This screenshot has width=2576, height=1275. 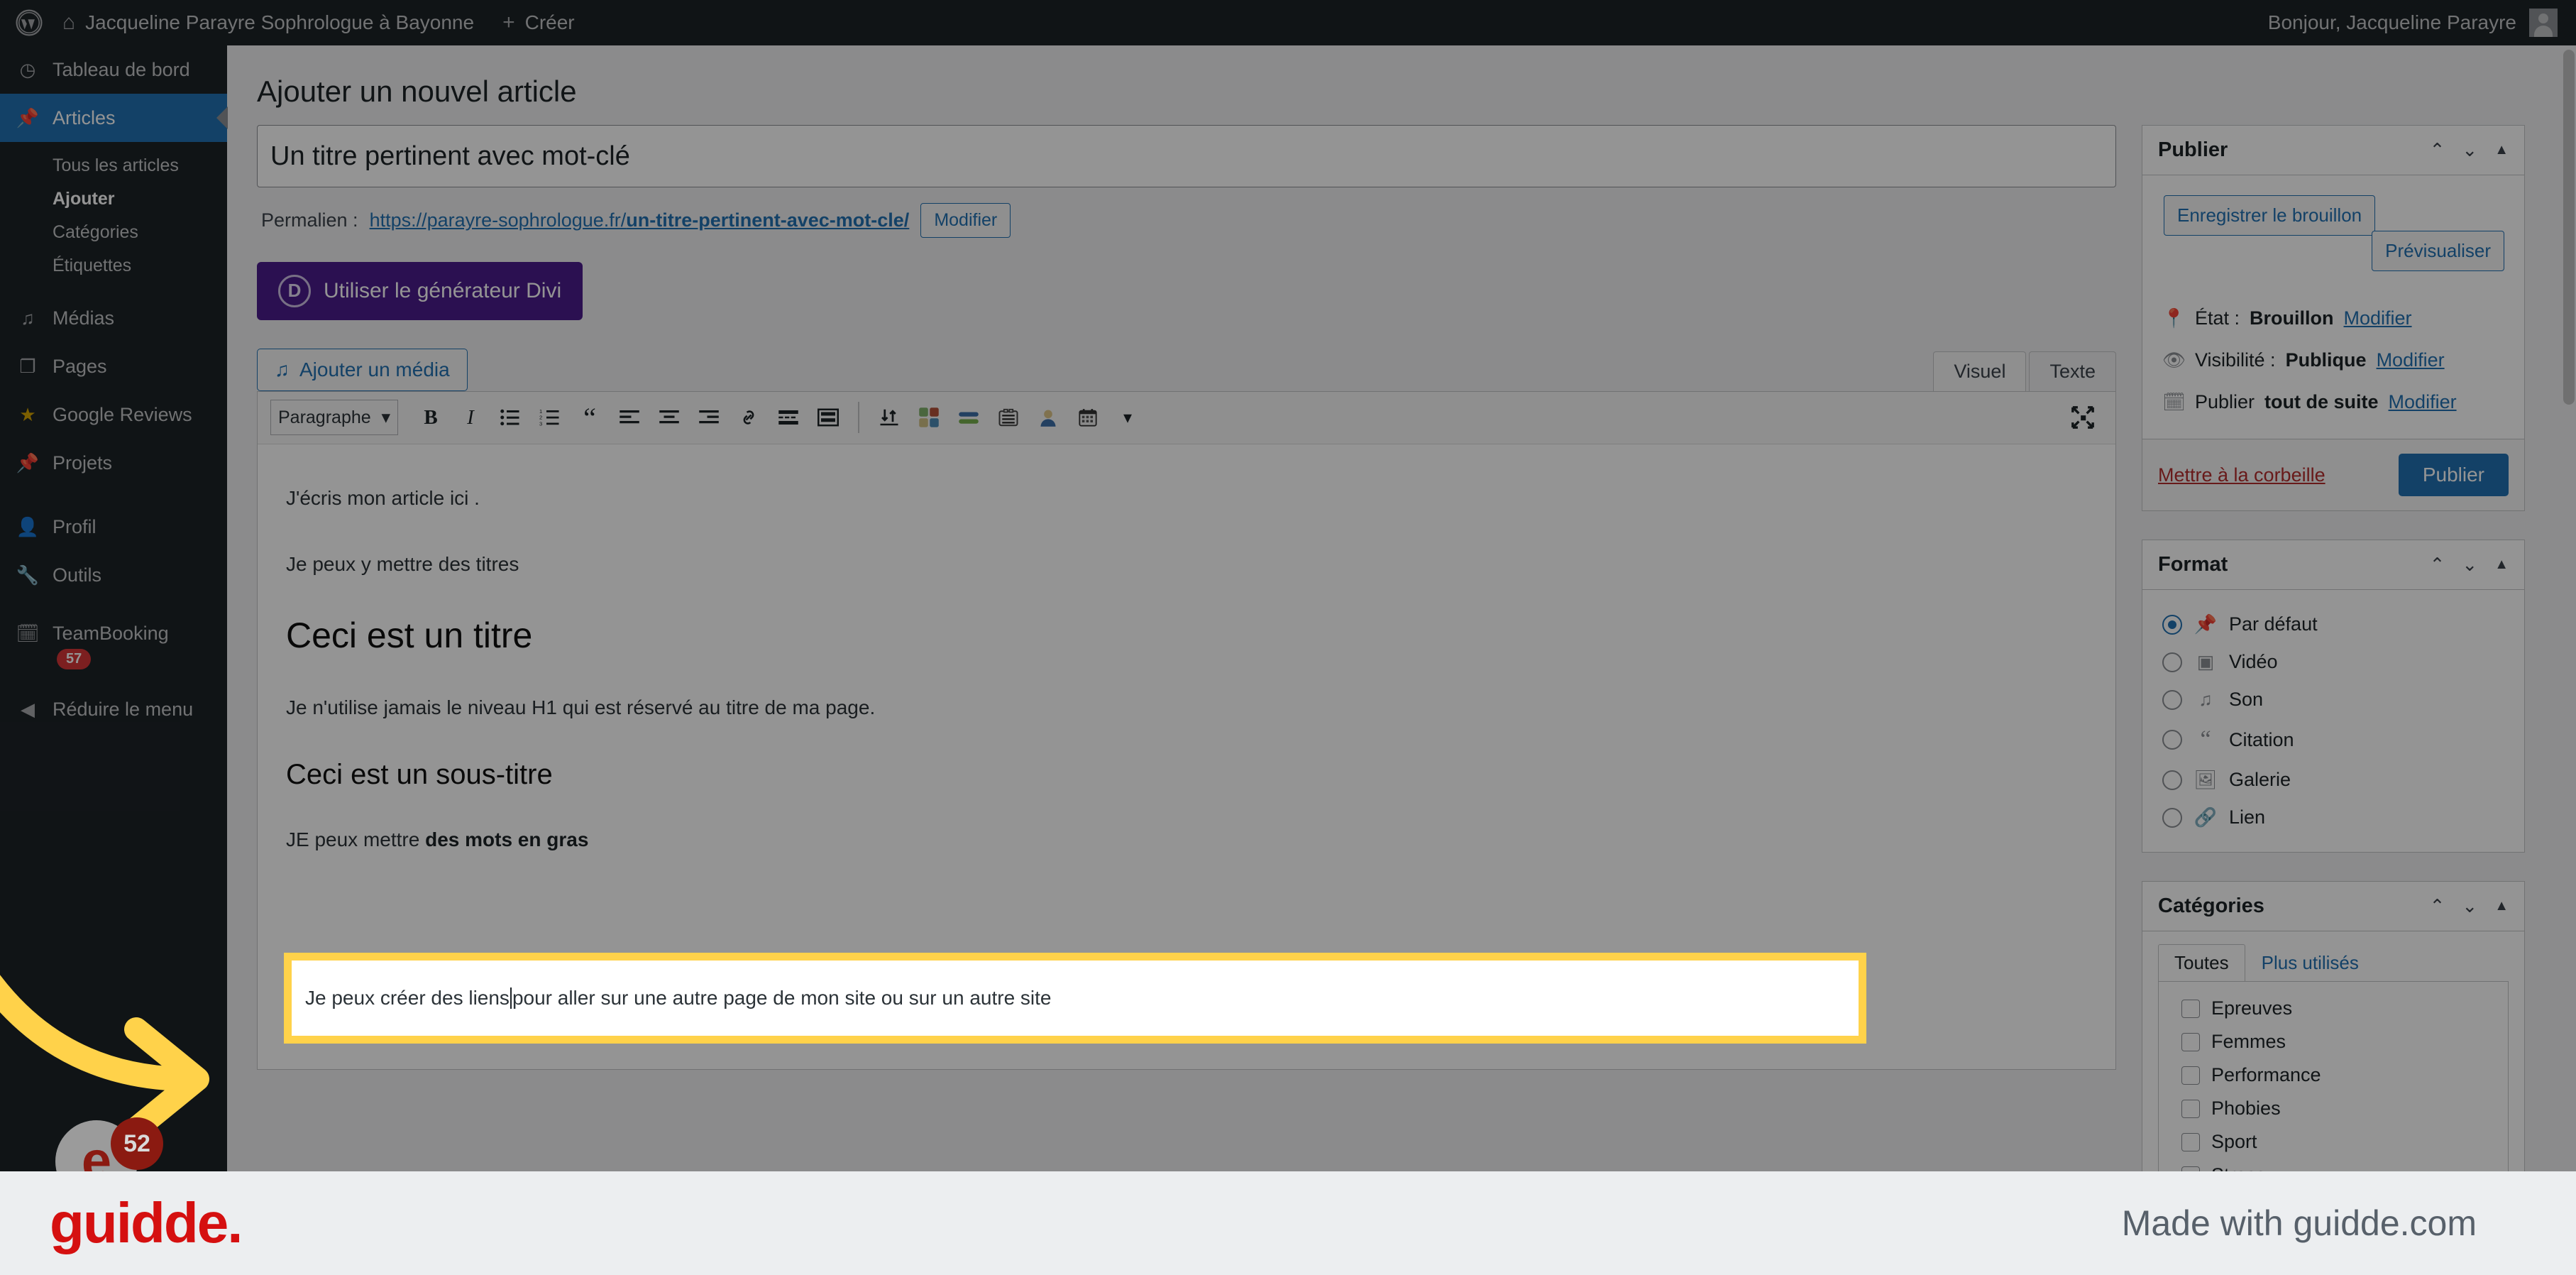 I want to click on edit-status-link: Modifier, so click(x=2378, y=318).